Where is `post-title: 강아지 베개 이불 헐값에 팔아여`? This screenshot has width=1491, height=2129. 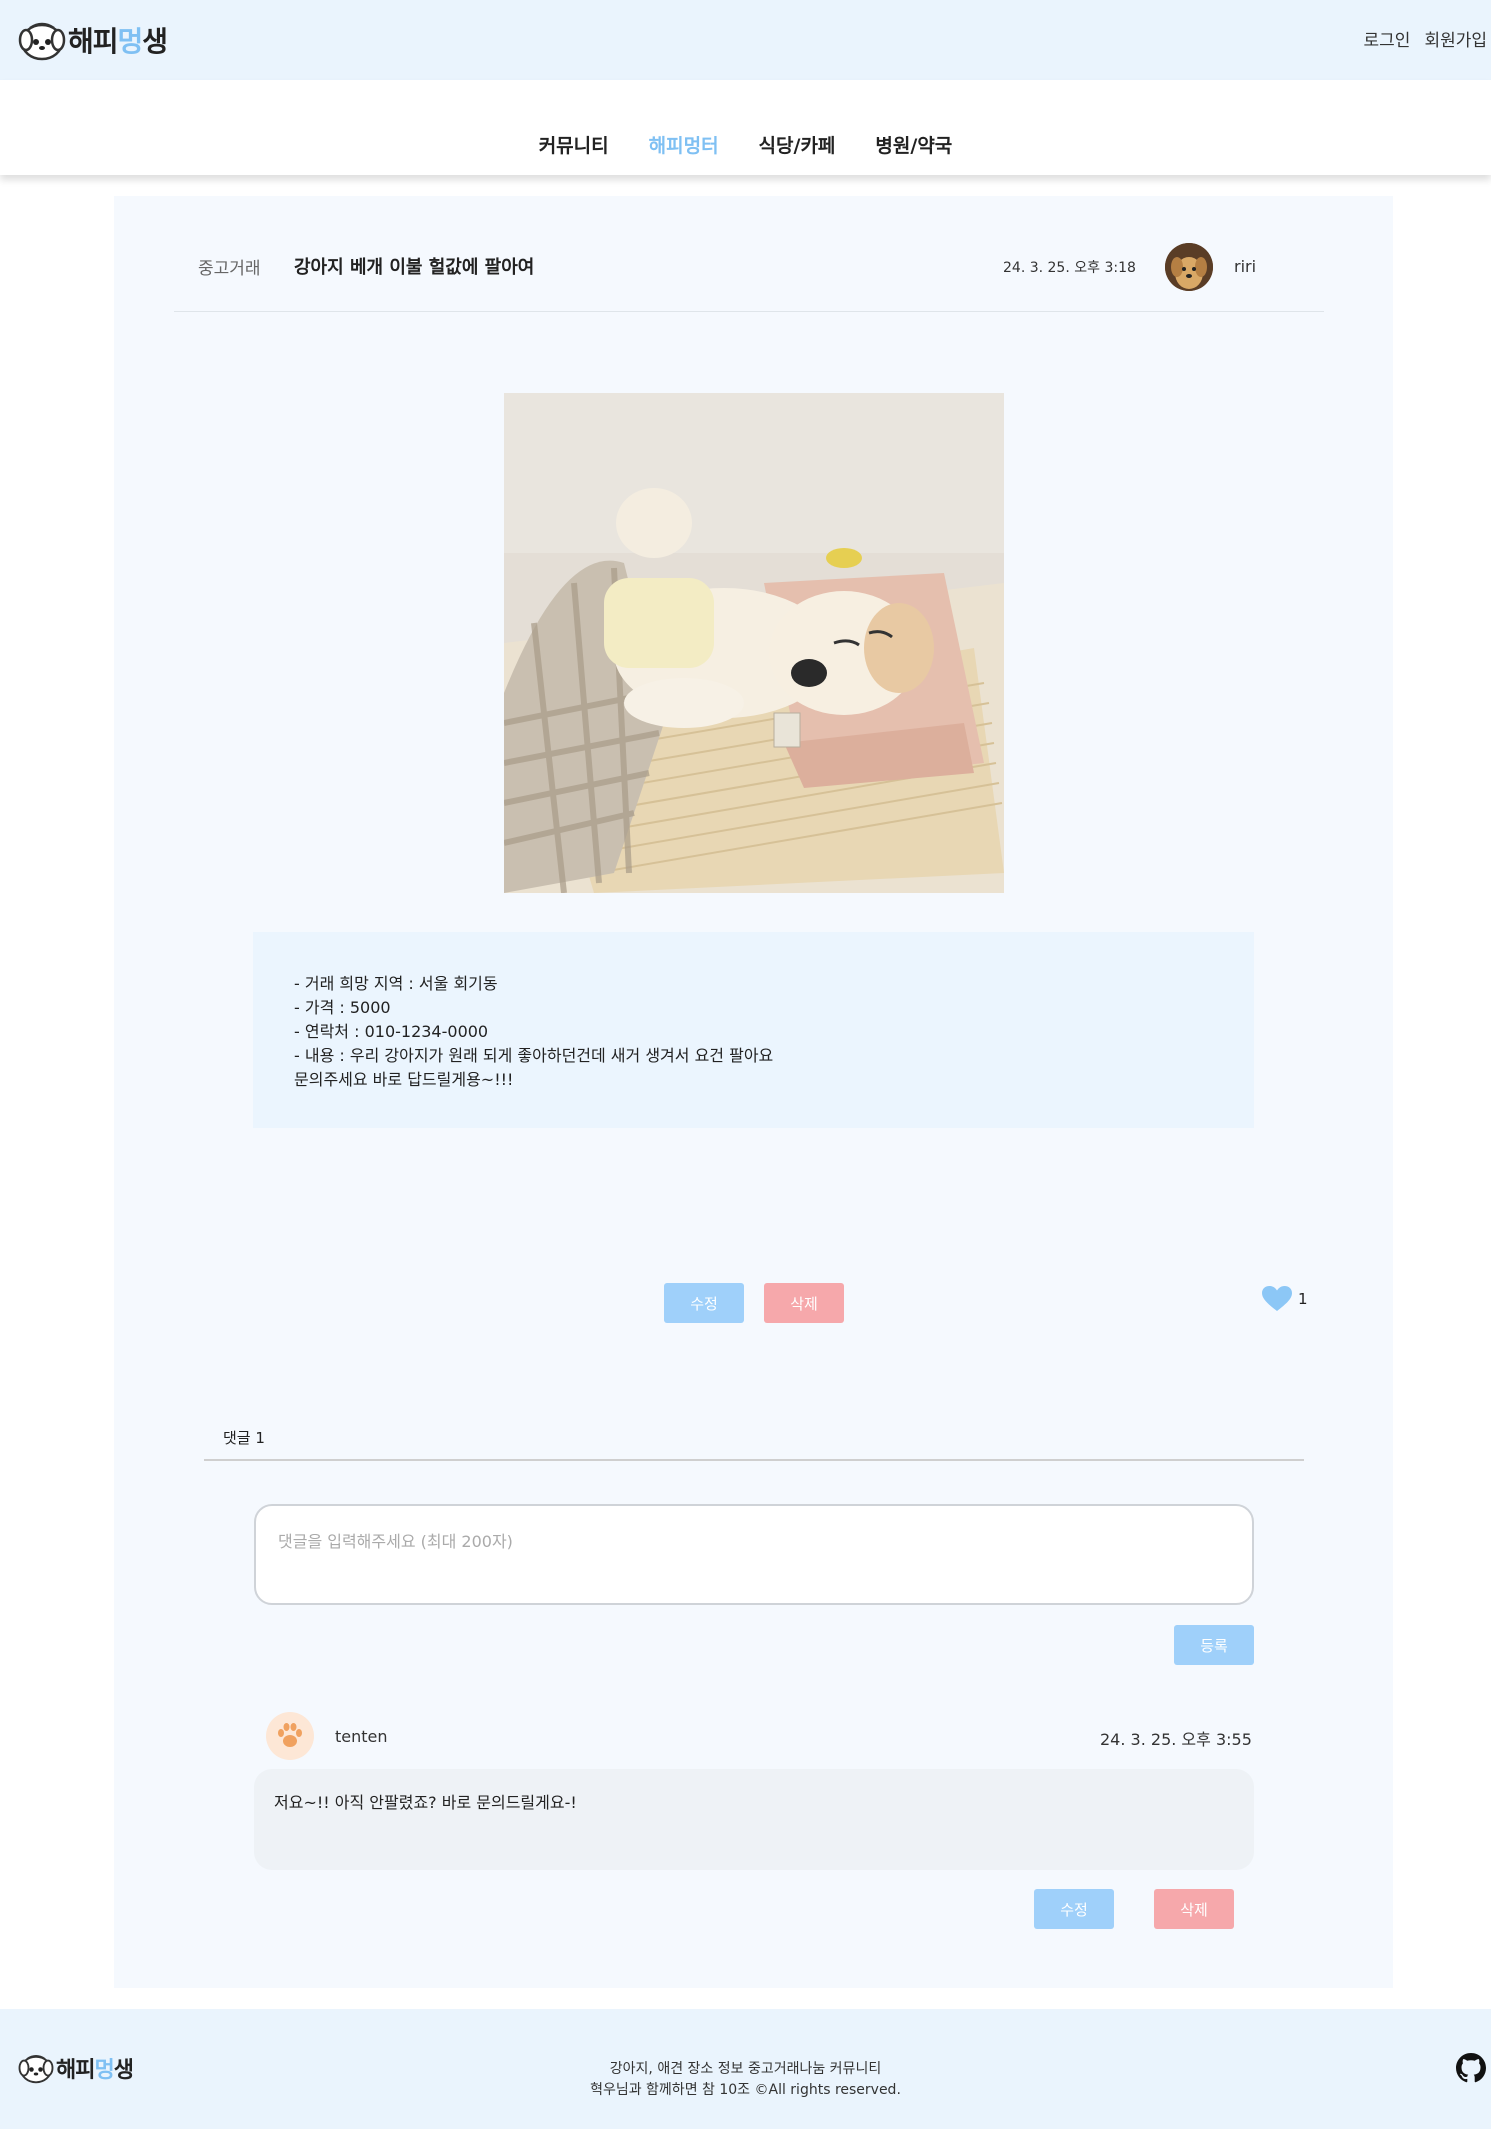
post-title: 강아지 베개 이불 헐값에 팔아여 is located at coordinates (414, 267).